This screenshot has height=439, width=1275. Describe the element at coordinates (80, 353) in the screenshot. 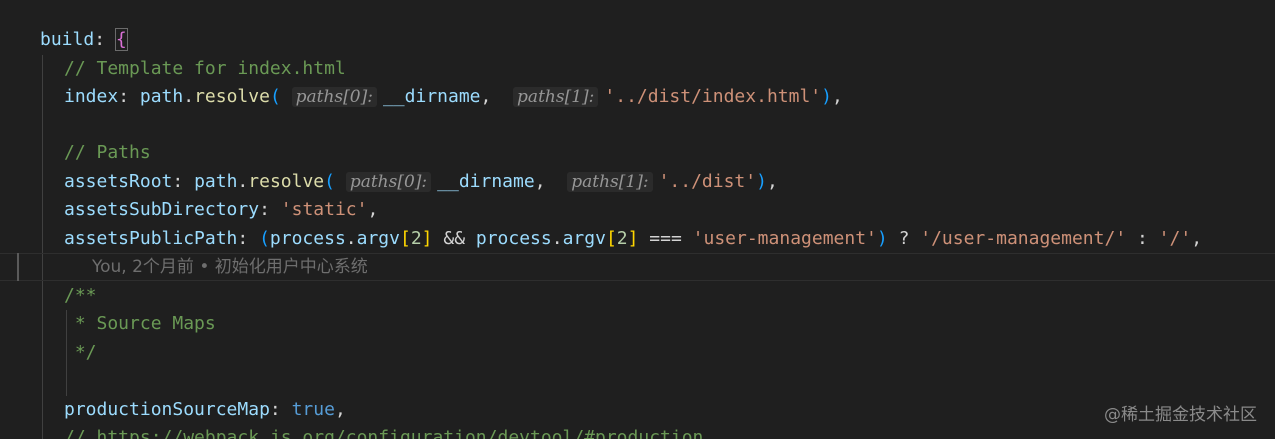

I see `code-line-12: */` at that location.